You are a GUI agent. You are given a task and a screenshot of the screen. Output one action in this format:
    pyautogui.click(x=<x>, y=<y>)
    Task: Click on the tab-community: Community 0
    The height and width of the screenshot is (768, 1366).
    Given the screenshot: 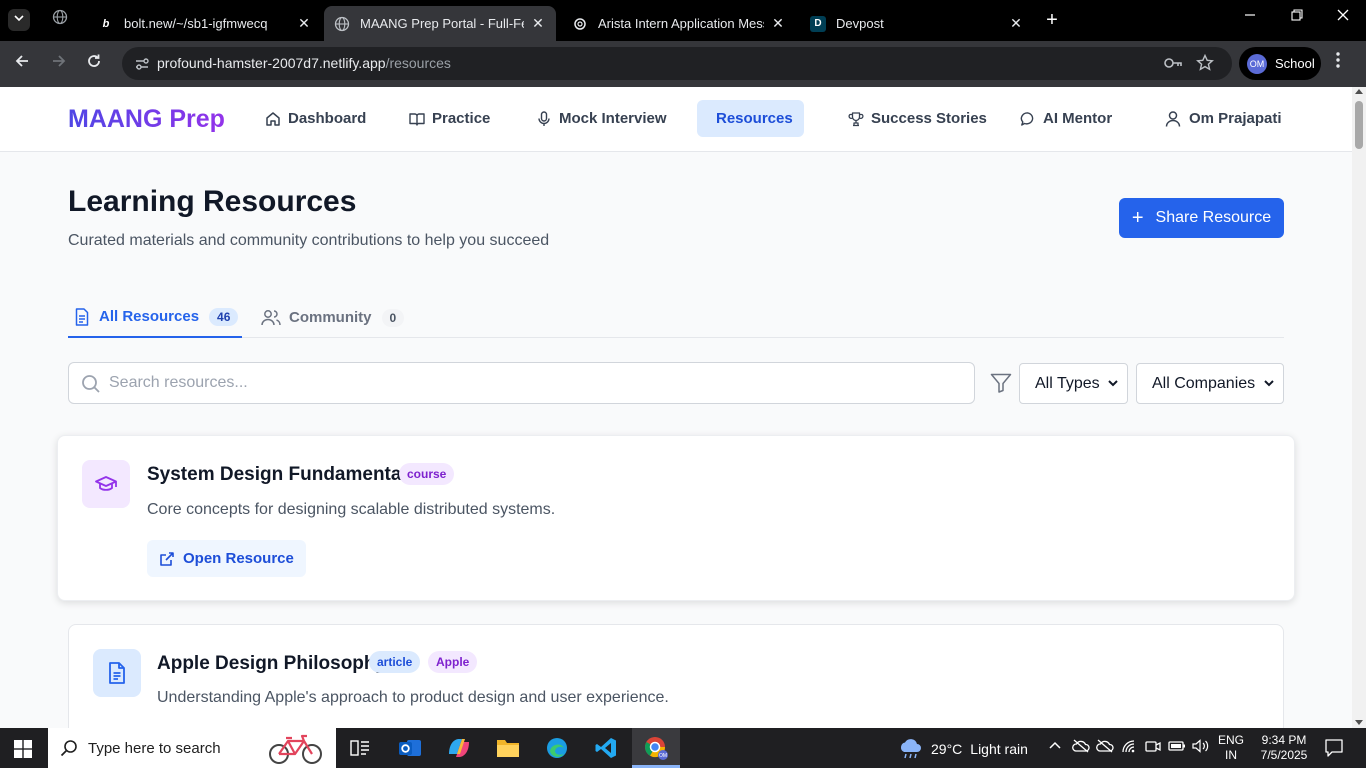 What is the action you would take?
    pyautogui.click(x=333, y=317)
    